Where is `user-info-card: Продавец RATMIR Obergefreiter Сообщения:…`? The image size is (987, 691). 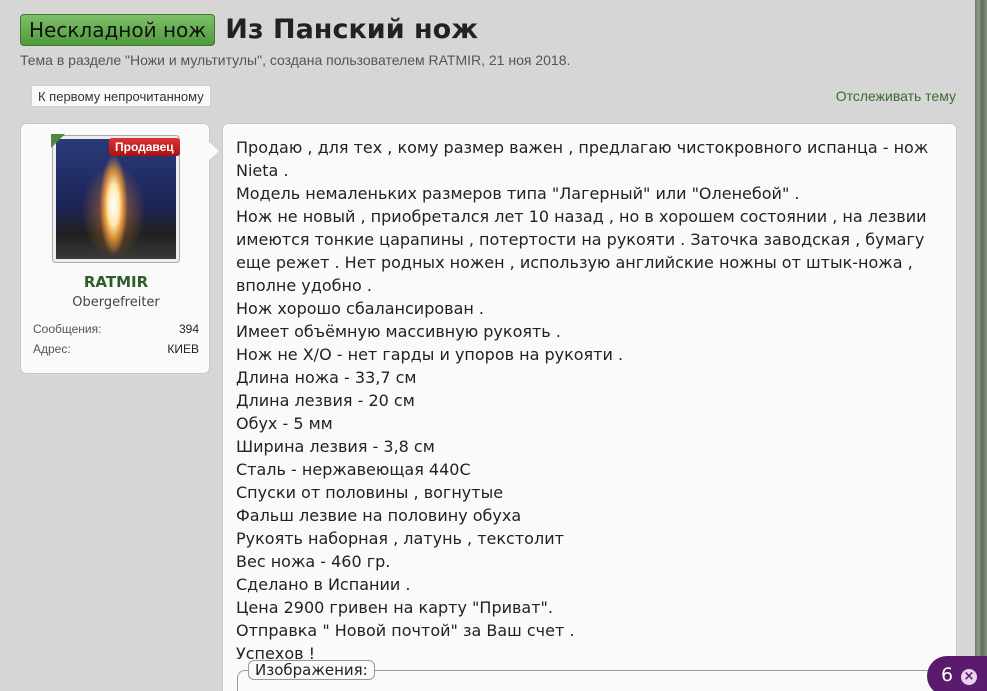
user-info-card: Продавец RATMIR Obergefreiter Сообщения:… is located at coordinates (119, 248).